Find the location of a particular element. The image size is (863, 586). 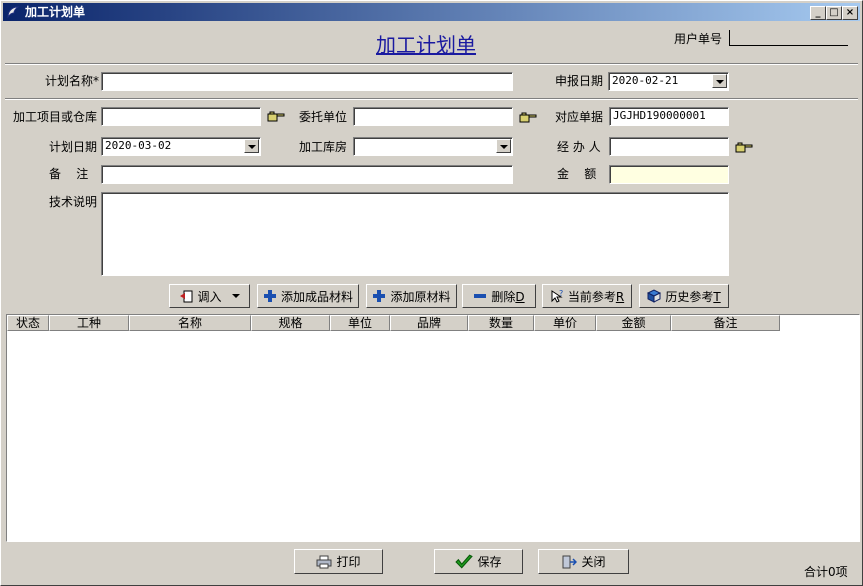

table-header: 状态 工种 名称 规格 单位 品牌 数量 单价 金额 备注 is located at coordinates (393, 323).